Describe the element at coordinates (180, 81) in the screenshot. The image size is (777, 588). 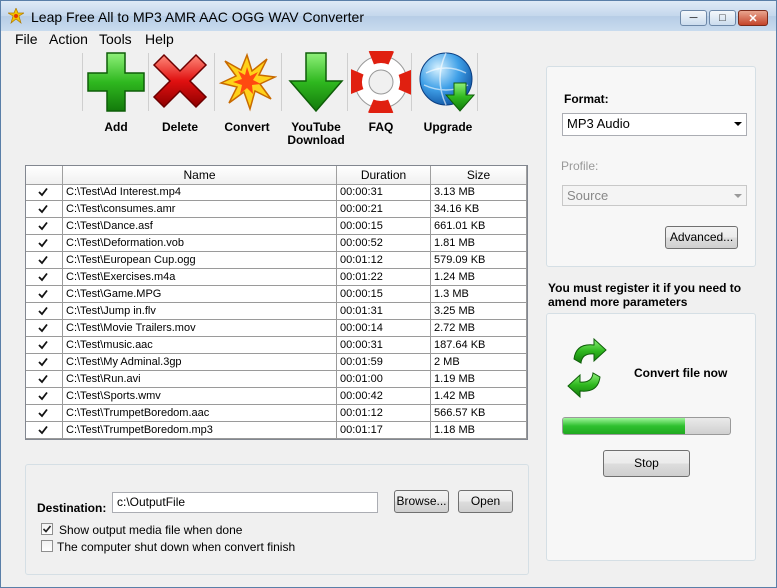
I see `delete-x-icon` at that location.